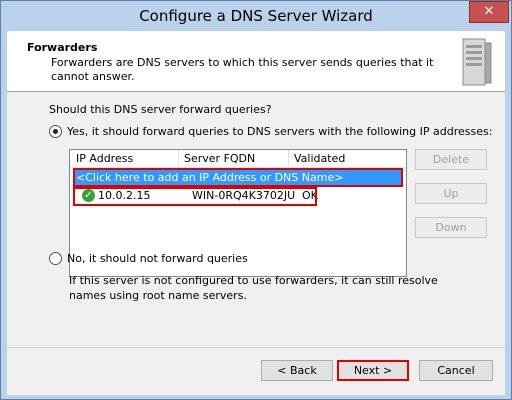 Image resolution: width=512 pixels, height=400 pixels. Describe the element at coordinates (104, 158) in the screenshot. I see `column-ip-address: IP Address` at that location.